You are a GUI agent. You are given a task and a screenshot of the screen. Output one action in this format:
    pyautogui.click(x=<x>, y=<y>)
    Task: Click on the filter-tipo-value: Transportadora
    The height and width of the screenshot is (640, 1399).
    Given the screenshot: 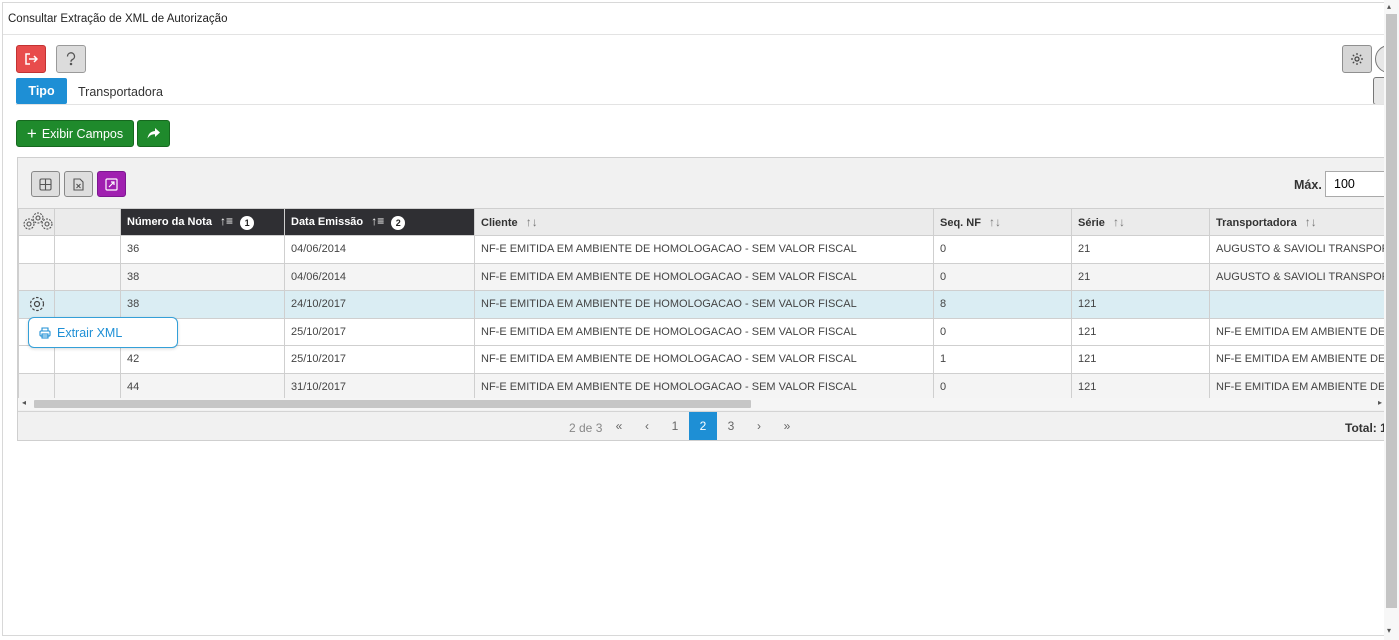 What is the action you would take?
    pyautogui.click(x=120, y=92)
    